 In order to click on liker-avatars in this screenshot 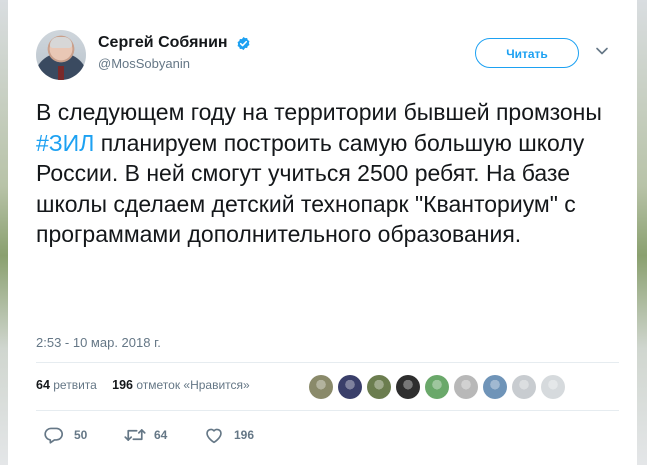, I will do `click(439, 387)`.